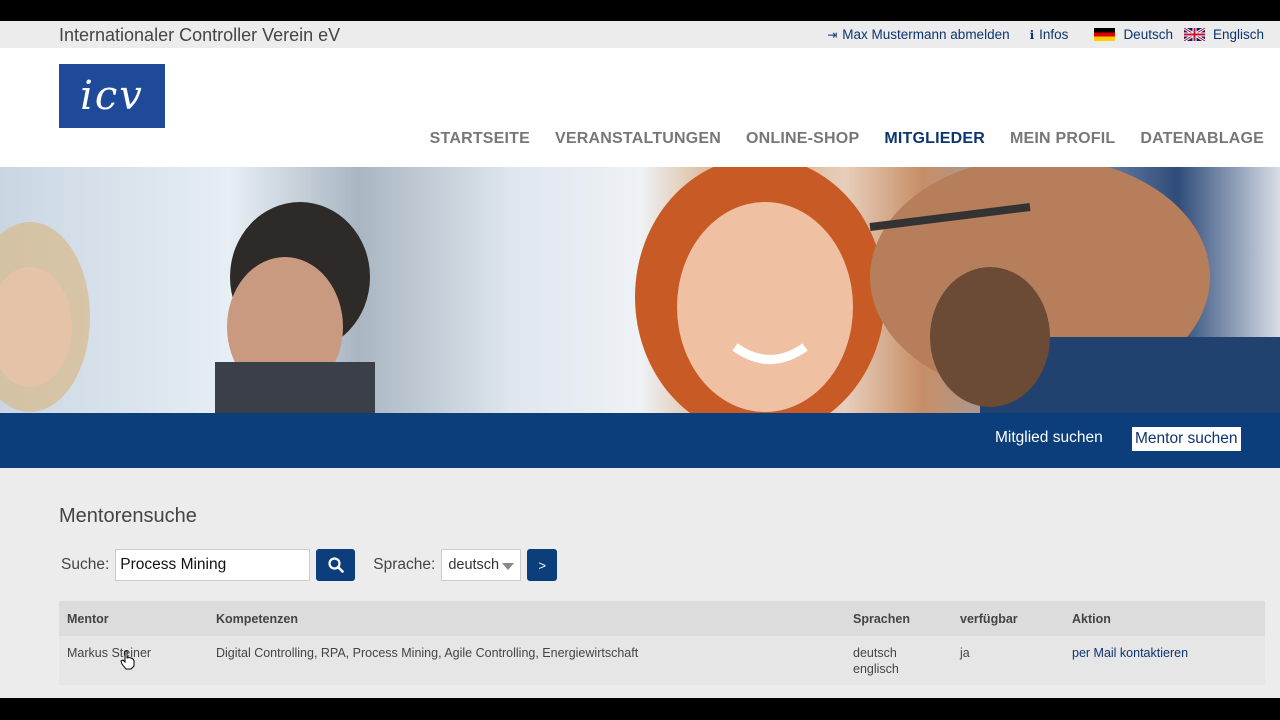 The image size is (1280, 720). Describe the element at coordinates (213, 565) in the screenshot. I see `search-input` at that location.